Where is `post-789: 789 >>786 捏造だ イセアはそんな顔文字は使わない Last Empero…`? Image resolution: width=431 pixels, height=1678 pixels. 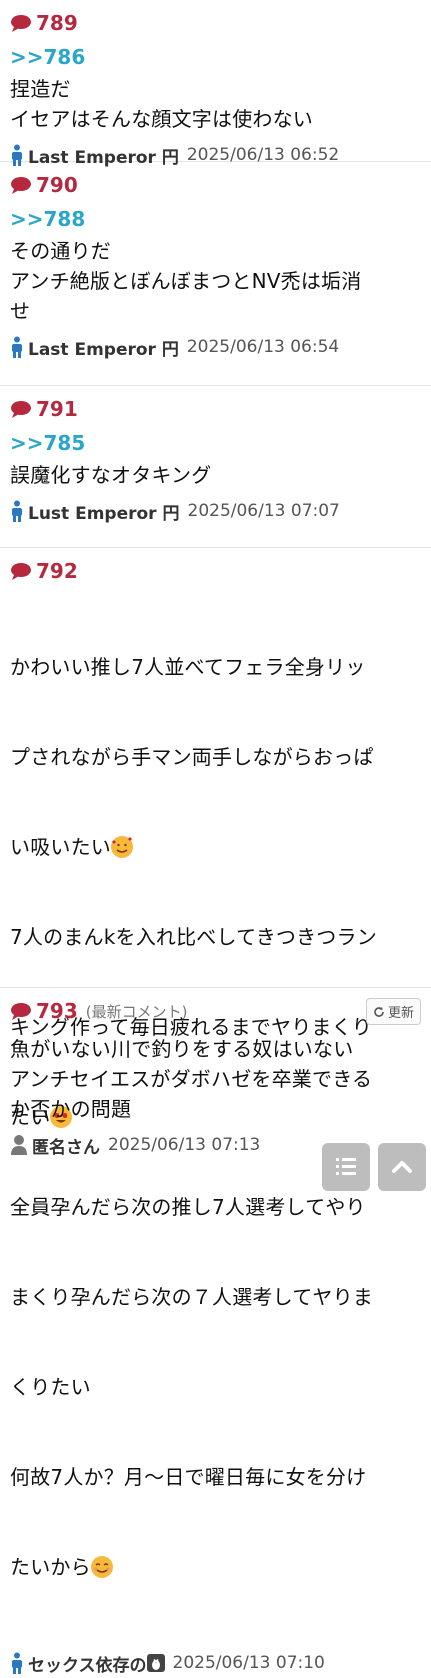 post-789: 789 >>786 捏造だ イセアはそんな顔文字は使わない Last Empero… is located at coordinates (215, 84).